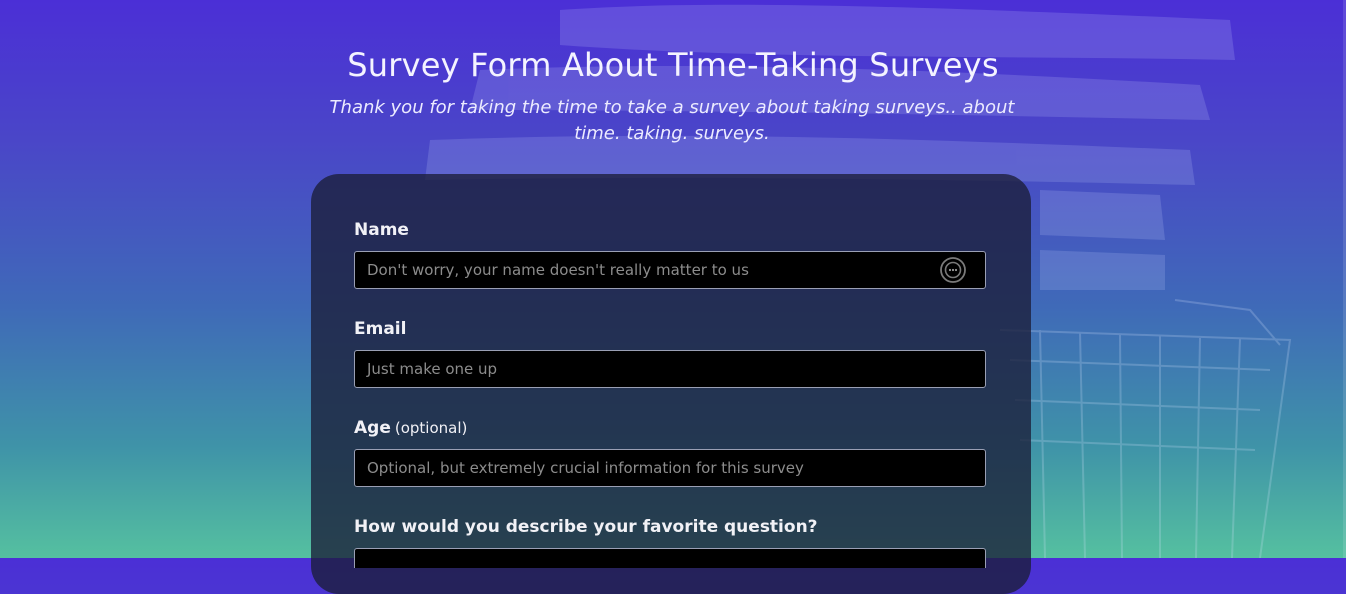 This screenshot has height=594, width=1346. Describe the element at coordinates (432, 369) in the screenshot. I see `email-input-placeholder: Just make one up` at that location.